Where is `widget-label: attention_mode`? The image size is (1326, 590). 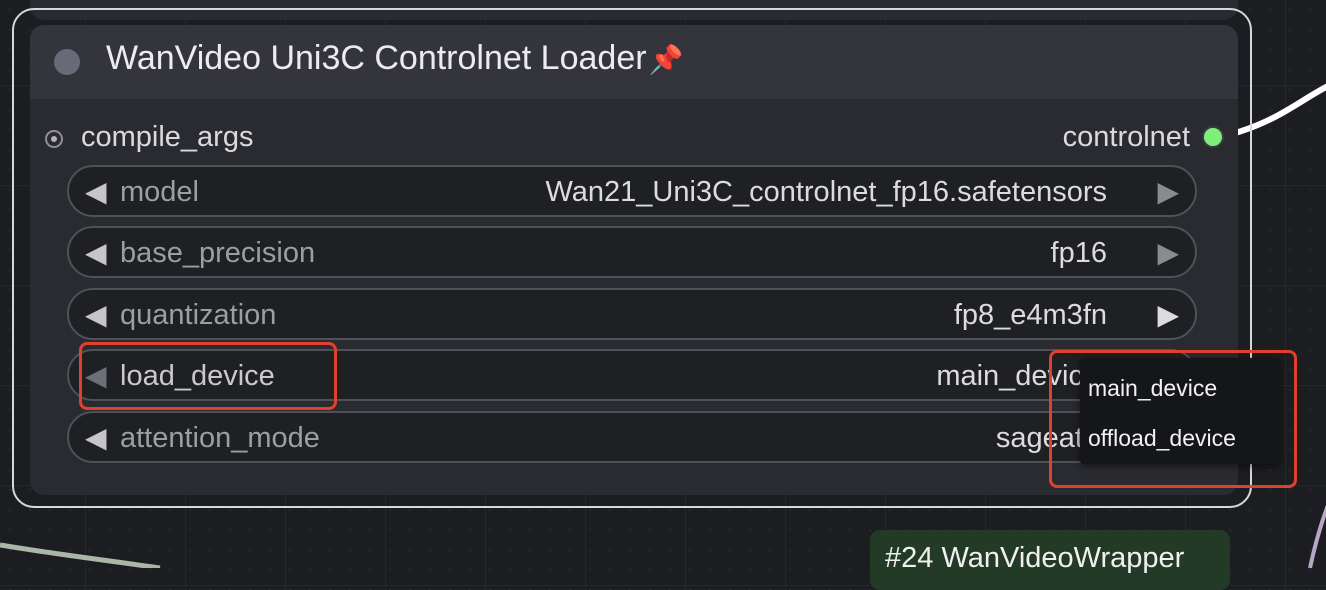
widget-label: attention_mode is located at coordinates (220, 438).